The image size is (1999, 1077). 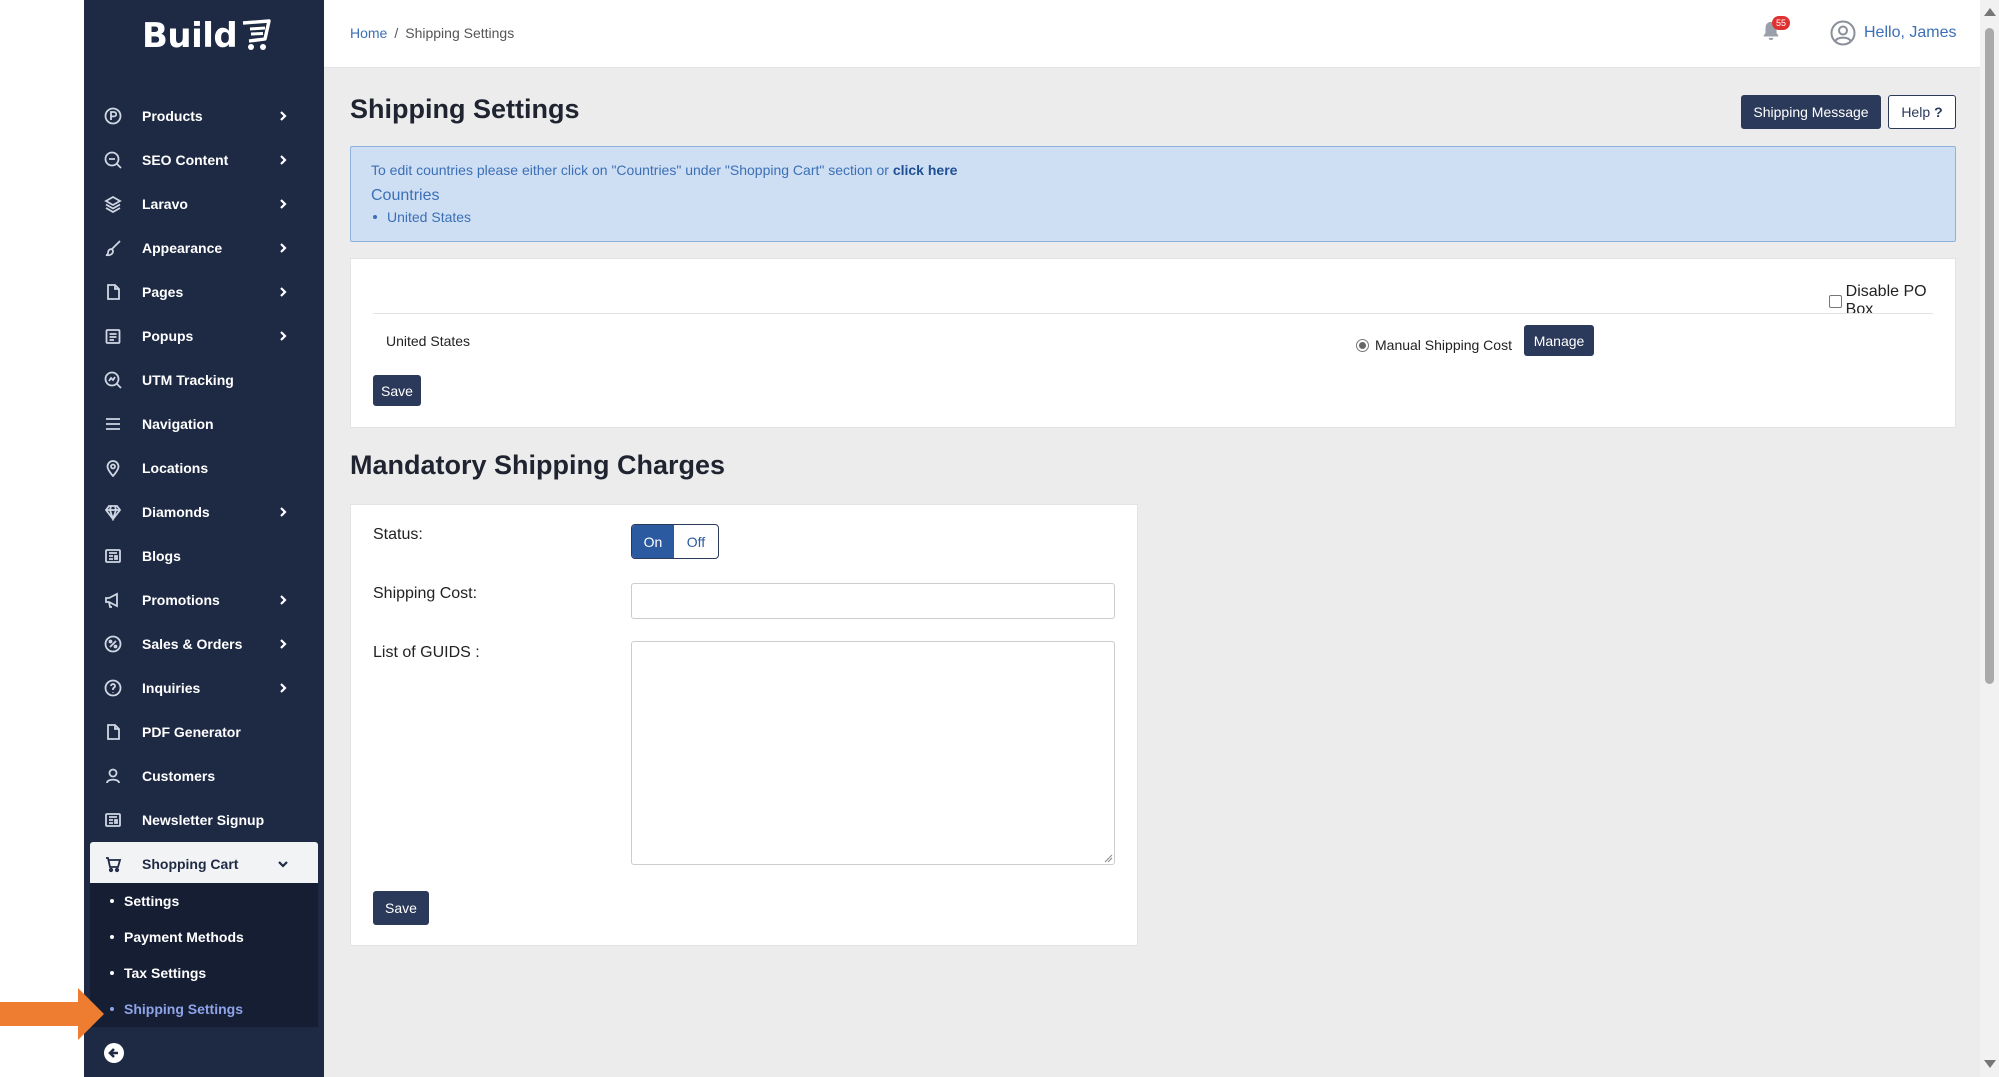 What do you see at coordinates (113, 336) in the screenshot?
I see `popup-icon` at bounding box center [113, 336].